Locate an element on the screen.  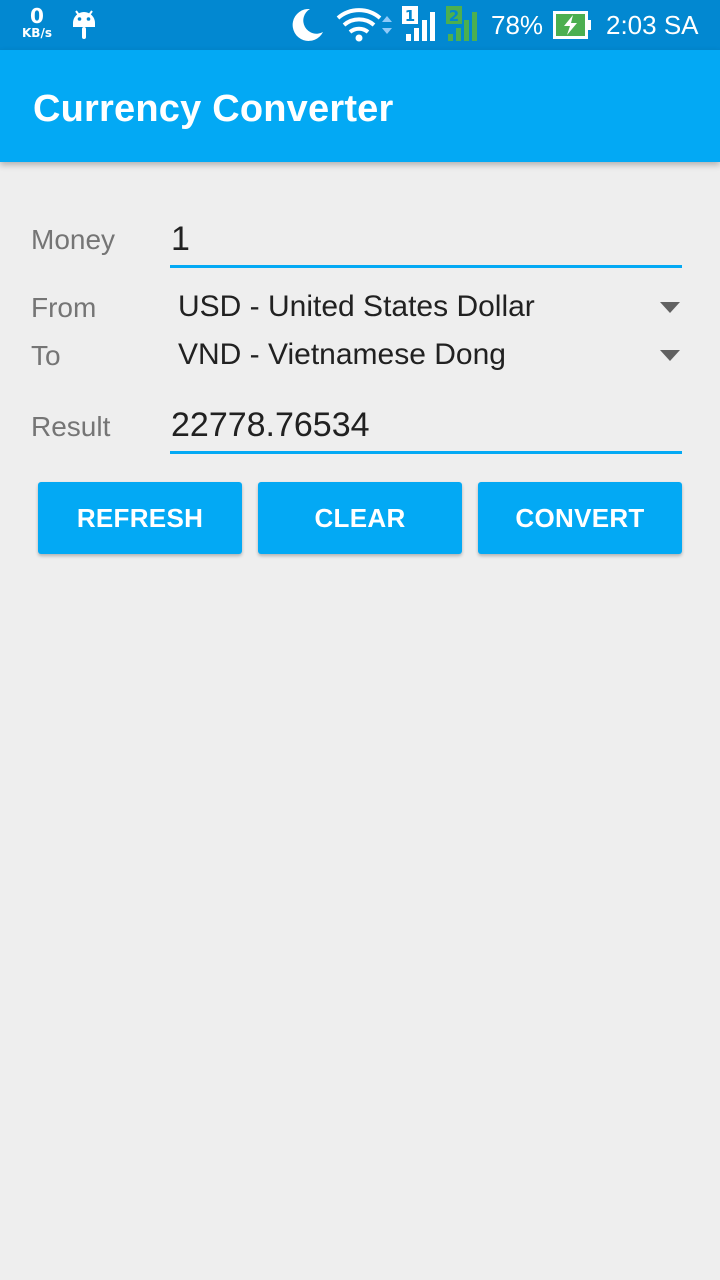
app-title: Currency Converter is located at coordinates (213, 109).